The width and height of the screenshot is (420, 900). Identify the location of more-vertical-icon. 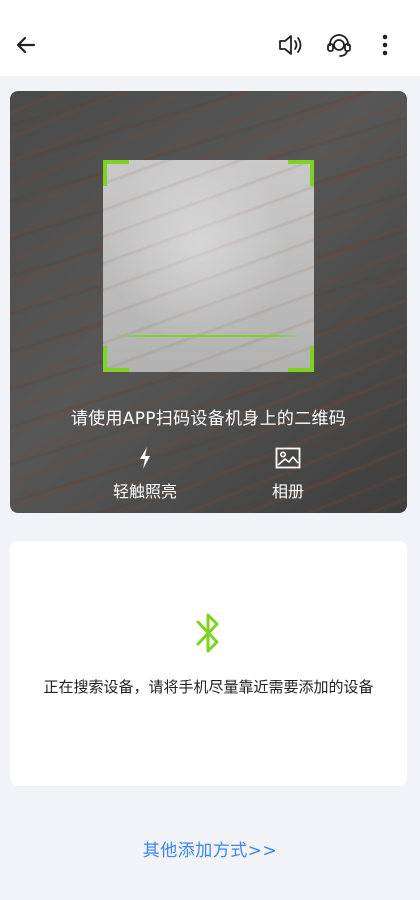
(385, 45).